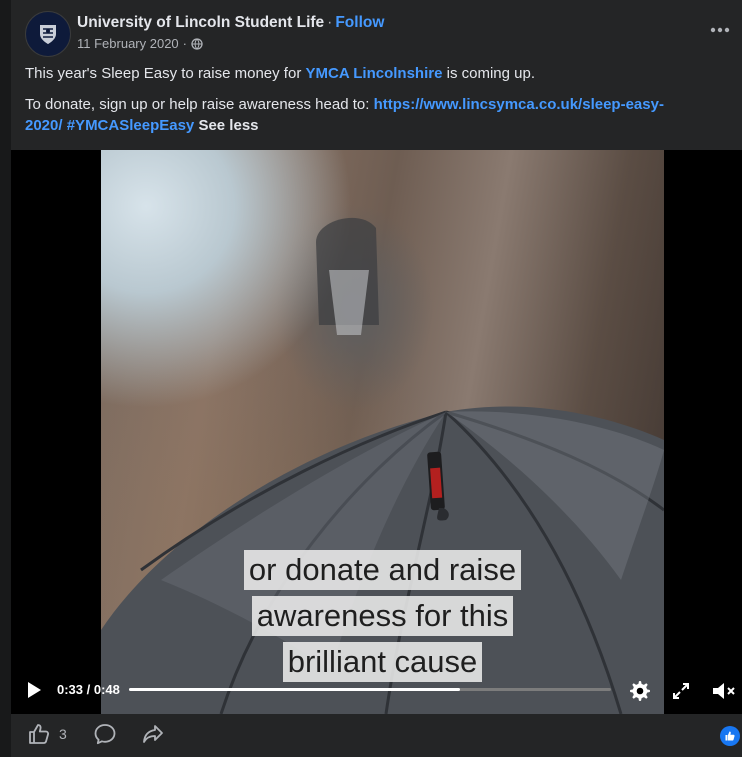  Describe the element at coordinates (197, 43) in the screenshot. I see `globe-icon` at that location.